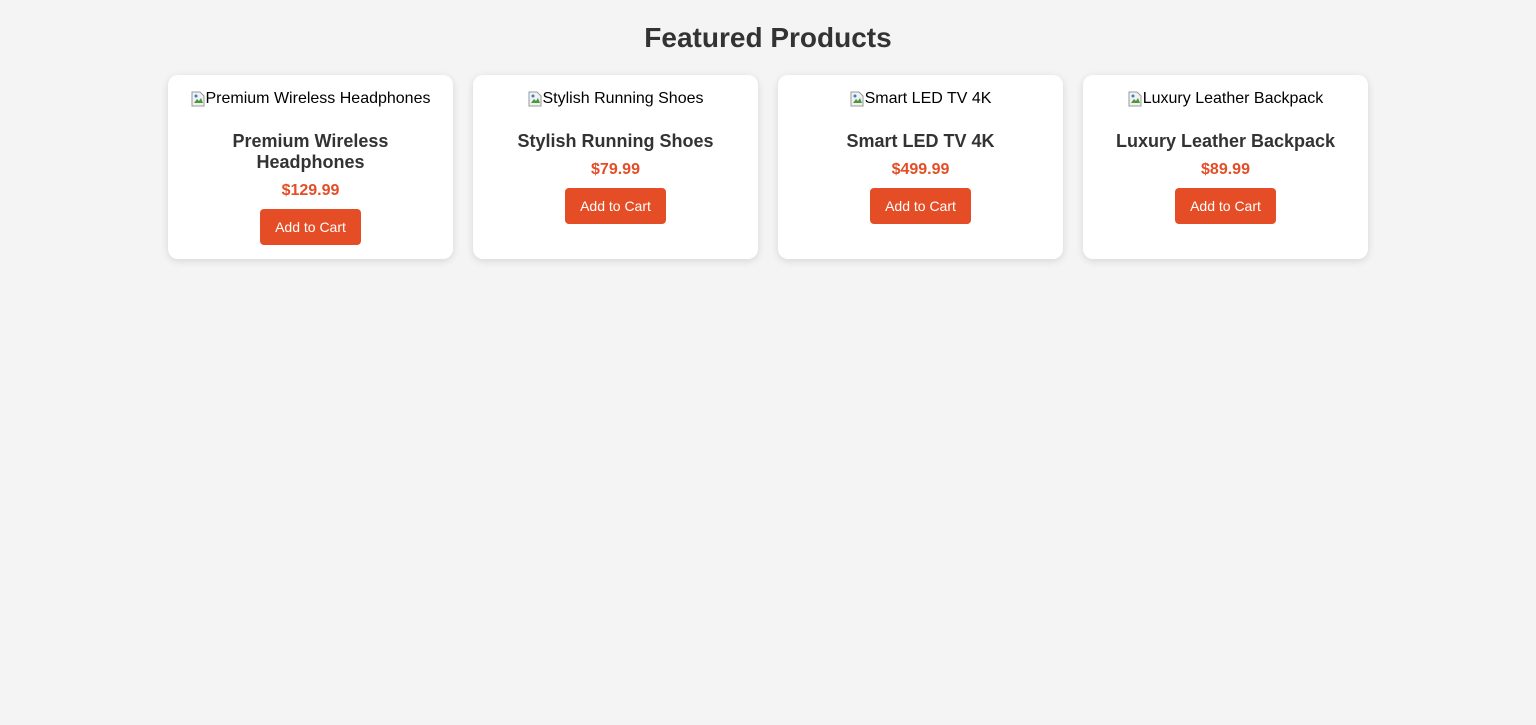 The width and height of the screenshot is (1536, 725). What do you see at coordinates (928, 98) in the screenshot?
I see `product-image-alt-text: Smart LED TV 4K` at bounding box center [928, 98].